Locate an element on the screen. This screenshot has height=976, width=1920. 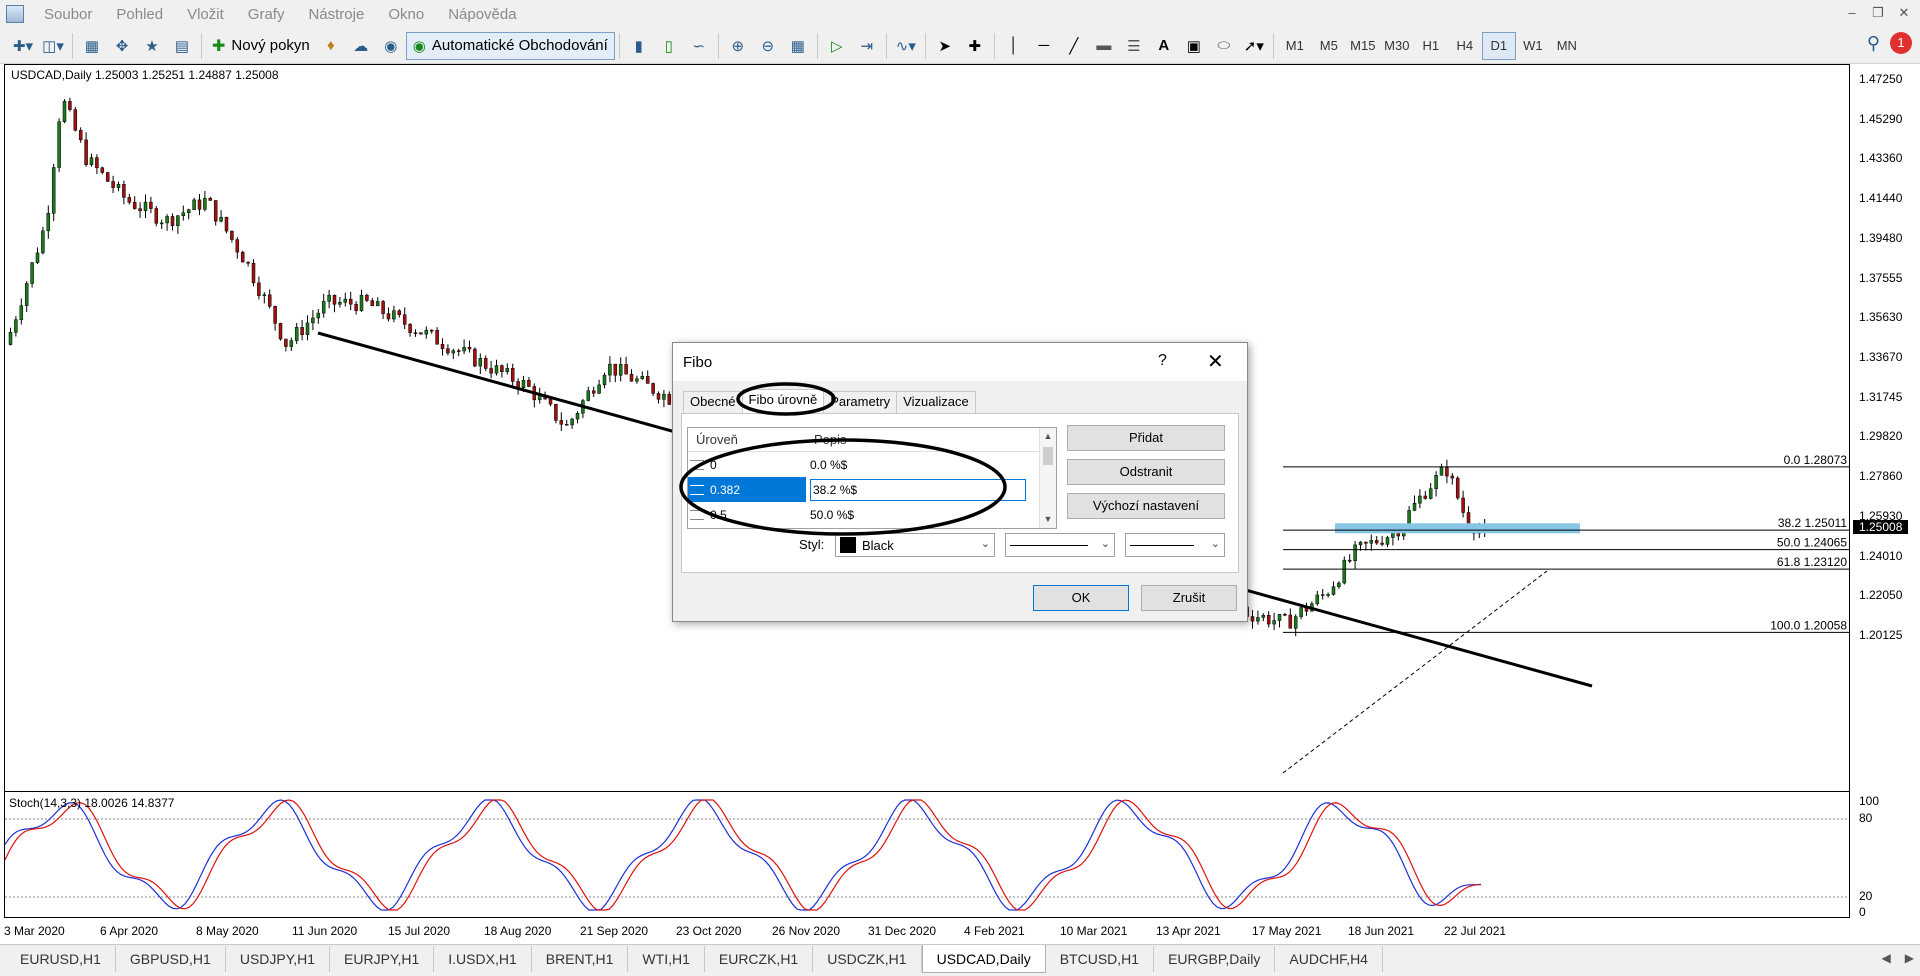
zoom-out-icon: ⊖ is located at coordinates (768, 46).